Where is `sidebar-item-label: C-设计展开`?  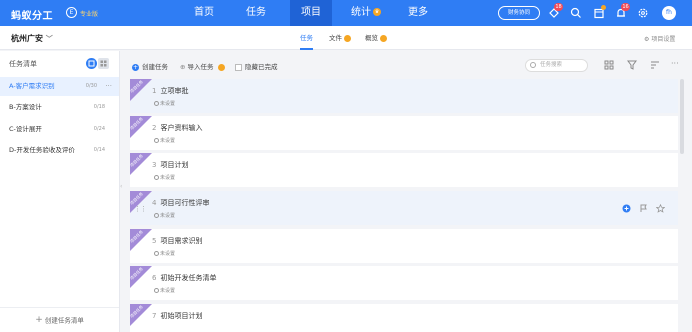 sidebar-item-label: C-设计展开 is located at coordinates (25, 129).